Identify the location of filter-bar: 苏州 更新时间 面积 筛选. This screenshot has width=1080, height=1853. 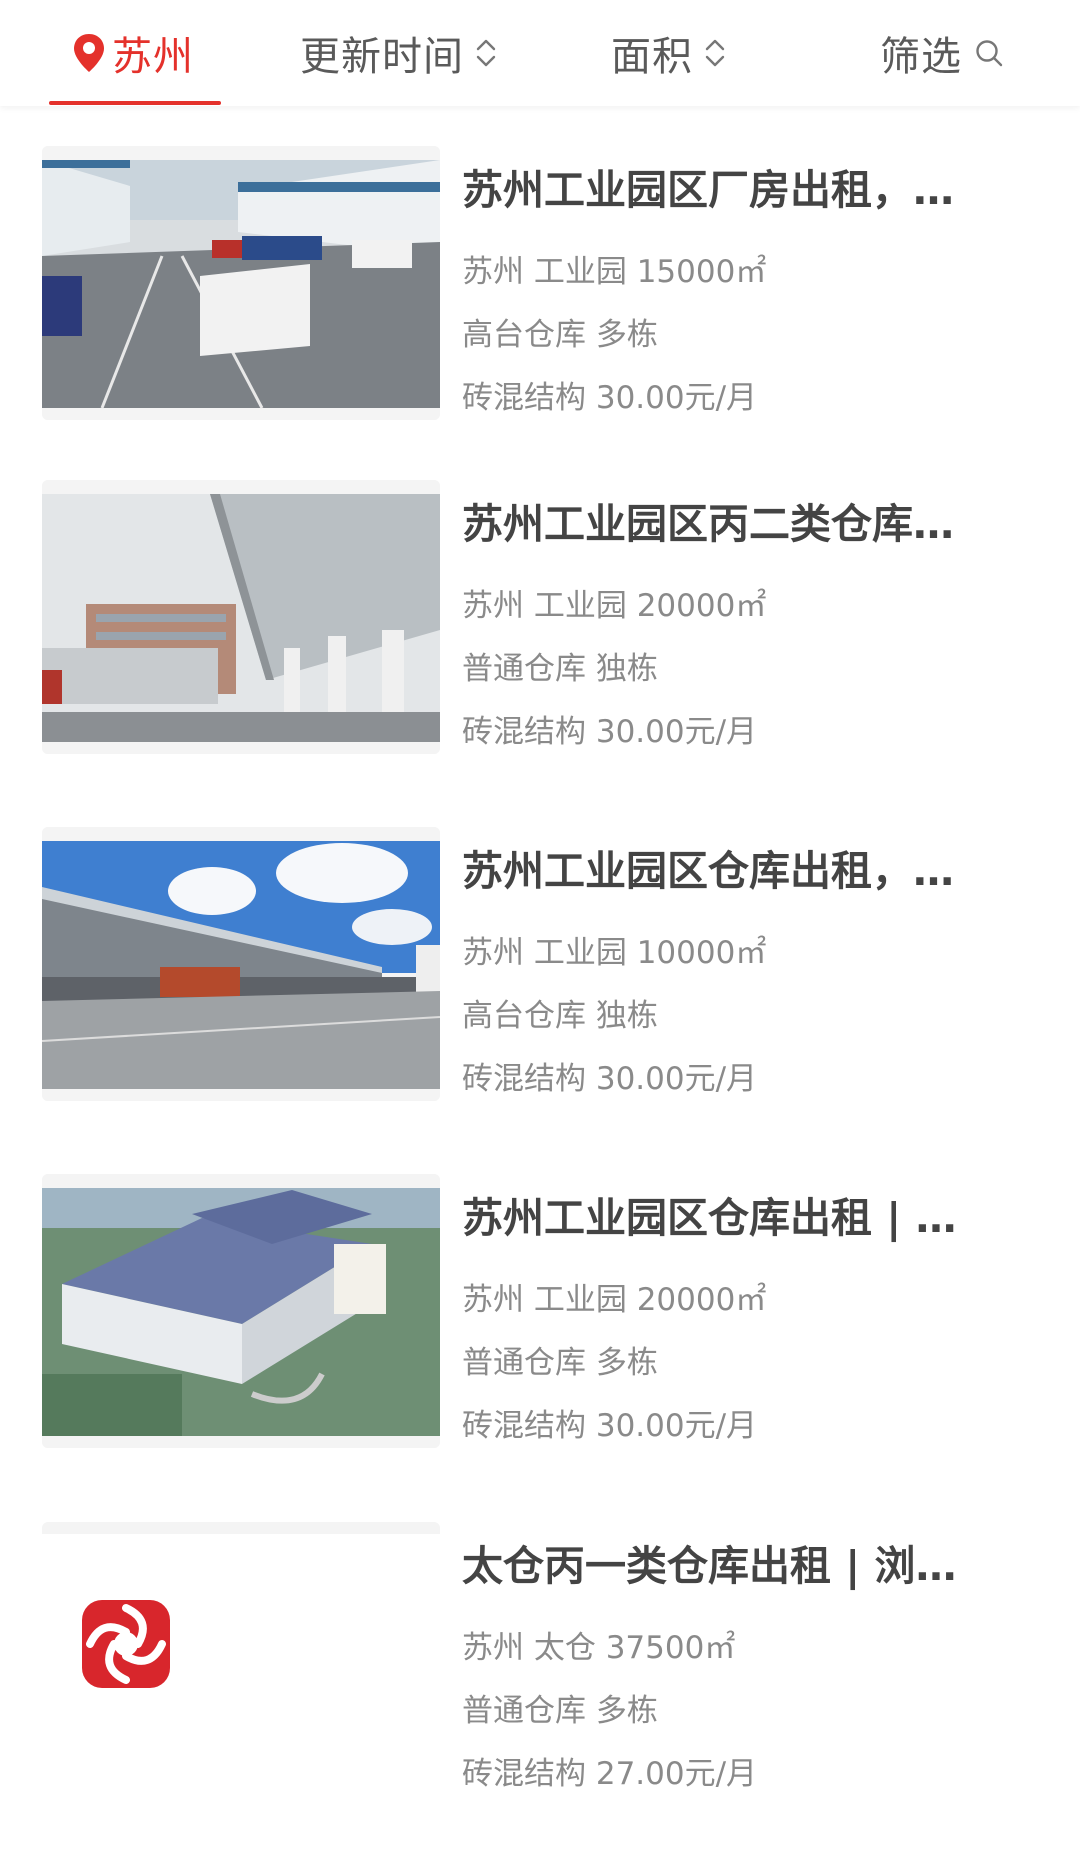
(540, 53).